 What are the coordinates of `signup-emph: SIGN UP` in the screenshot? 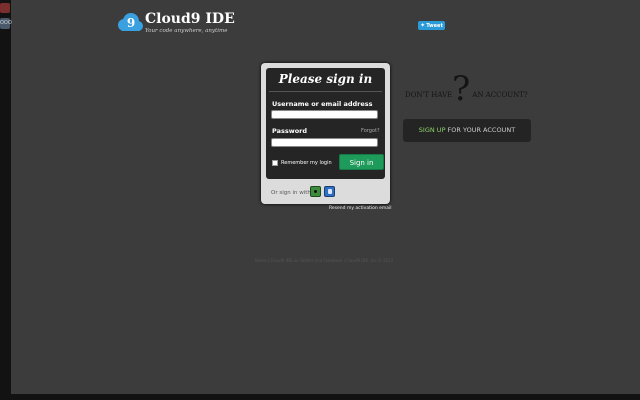 It's located at (432, 130).